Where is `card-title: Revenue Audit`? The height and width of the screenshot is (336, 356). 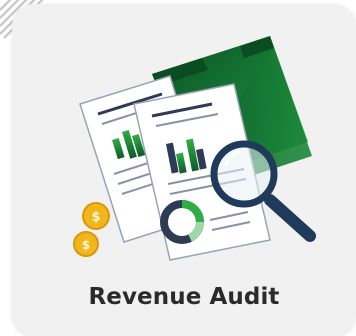
card-title: Revenue Audit is located at coordinates (184, 297).